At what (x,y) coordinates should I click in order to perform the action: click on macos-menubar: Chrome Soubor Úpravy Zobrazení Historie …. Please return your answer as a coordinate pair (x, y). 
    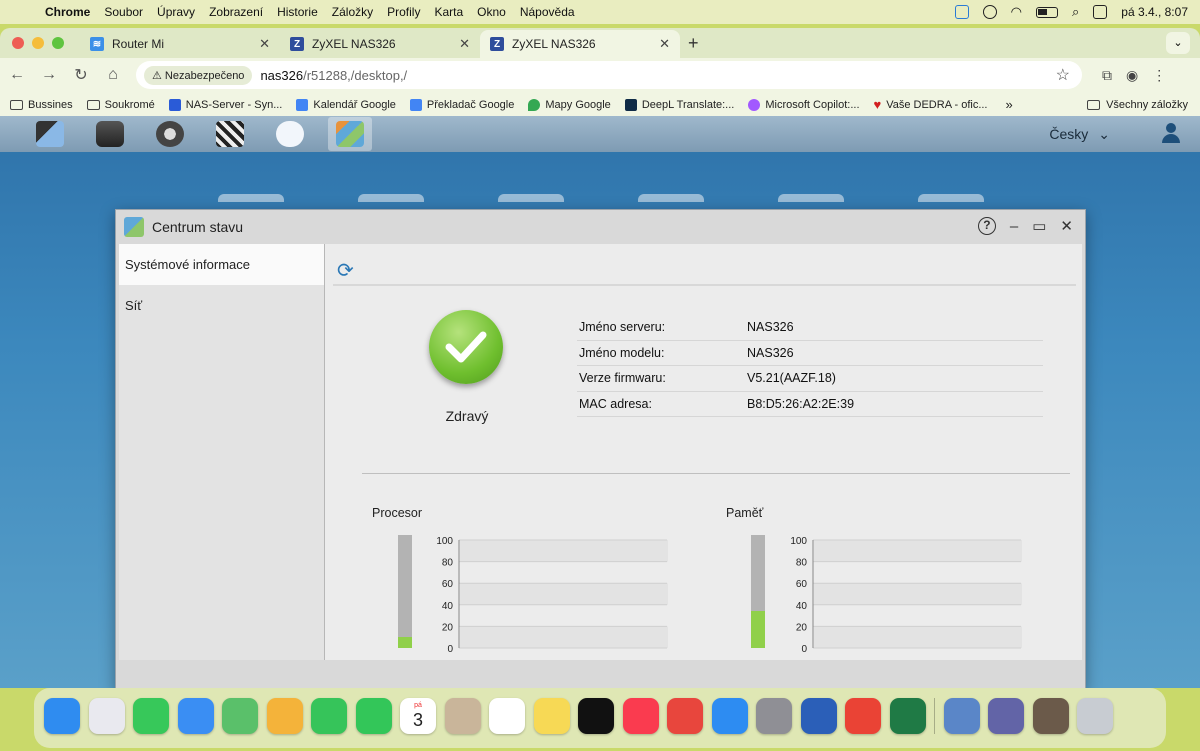
    Looking at the image, I should click on (600, 12).